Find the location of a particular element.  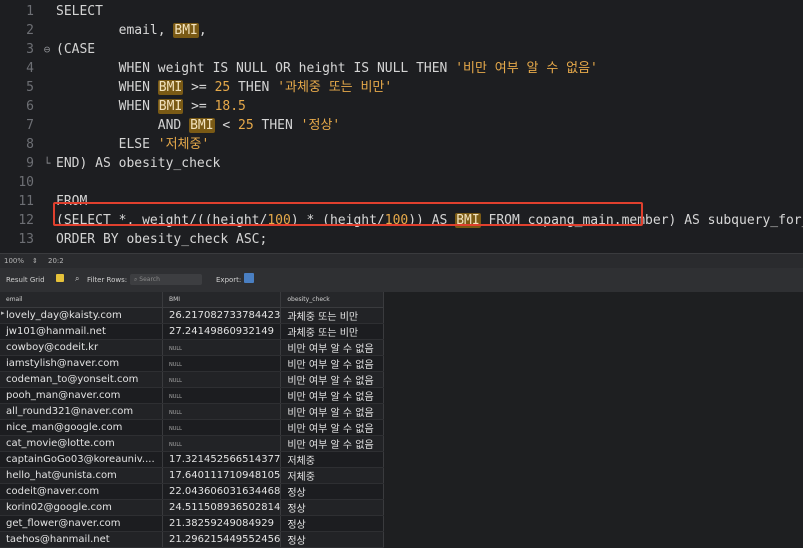

cell-email: codeit@naver.com is located at coordinates (81, 491).